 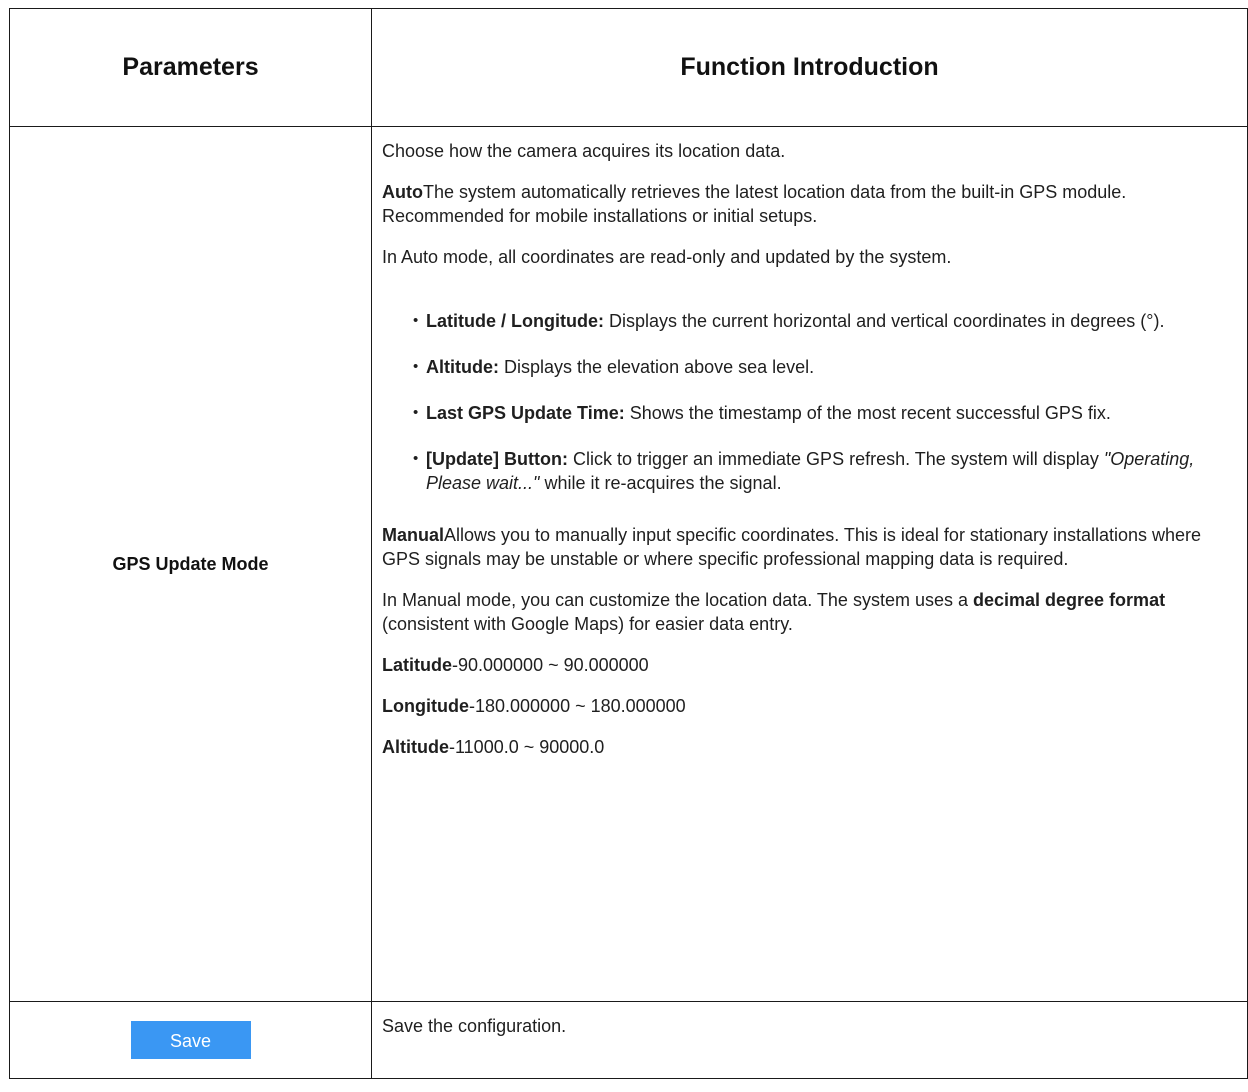 What do you see at coordinates (809, 747) in the screenshot?
I see `range-altitude: Altitude-11000.0 ~ 90000.0` at bounding box center [809, 747].